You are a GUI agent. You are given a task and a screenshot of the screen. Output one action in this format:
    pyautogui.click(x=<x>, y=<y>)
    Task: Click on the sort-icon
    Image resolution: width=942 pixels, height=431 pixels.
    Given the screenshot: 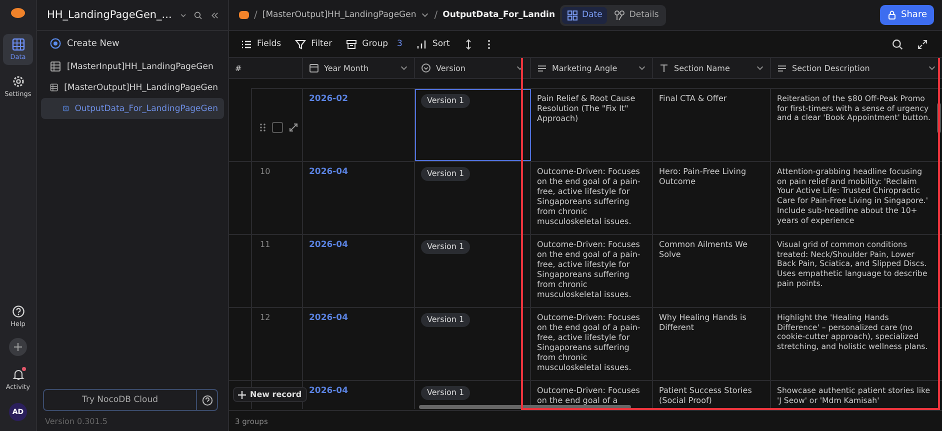 What is the action you would take?
    pyautogui.click(x=422, y=44)
    